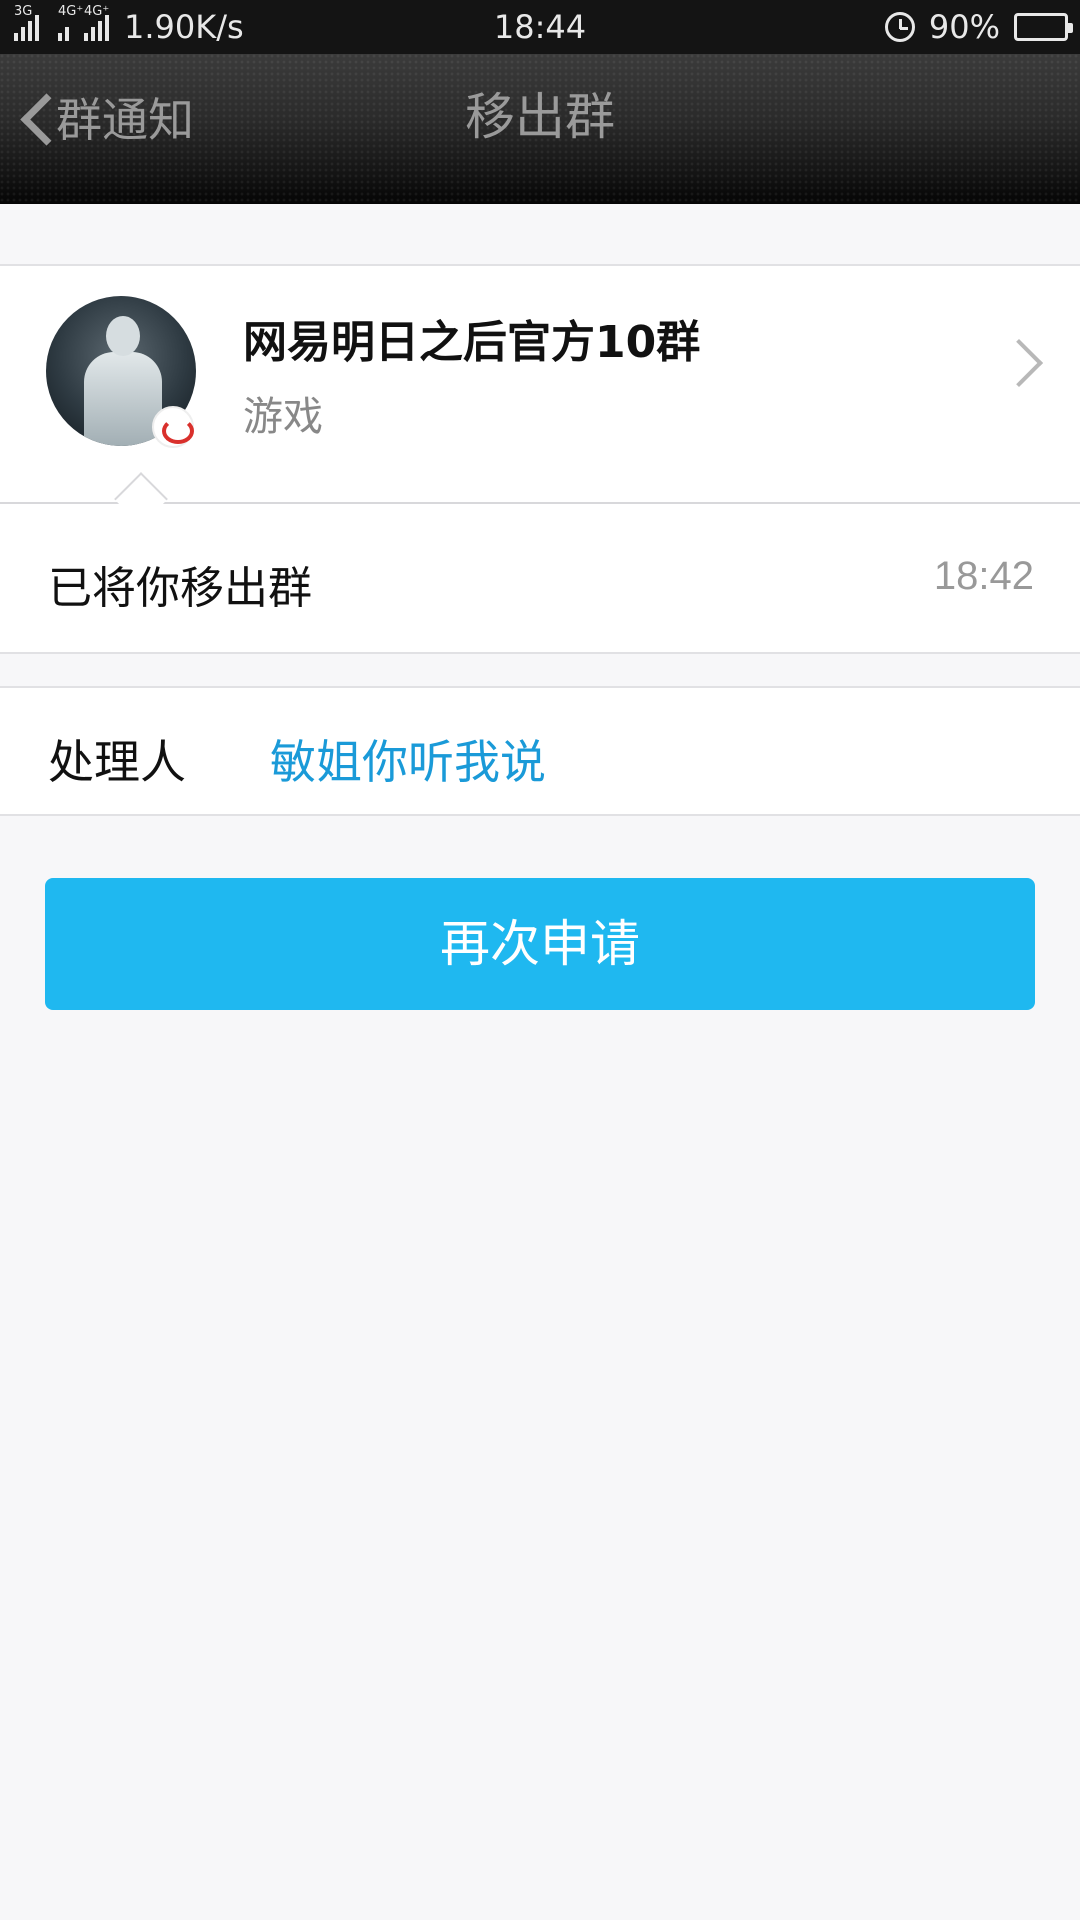 The width and height of the screenshot is (1080, 1920). I want to click on page-title: 移出群, so click(540, 117).